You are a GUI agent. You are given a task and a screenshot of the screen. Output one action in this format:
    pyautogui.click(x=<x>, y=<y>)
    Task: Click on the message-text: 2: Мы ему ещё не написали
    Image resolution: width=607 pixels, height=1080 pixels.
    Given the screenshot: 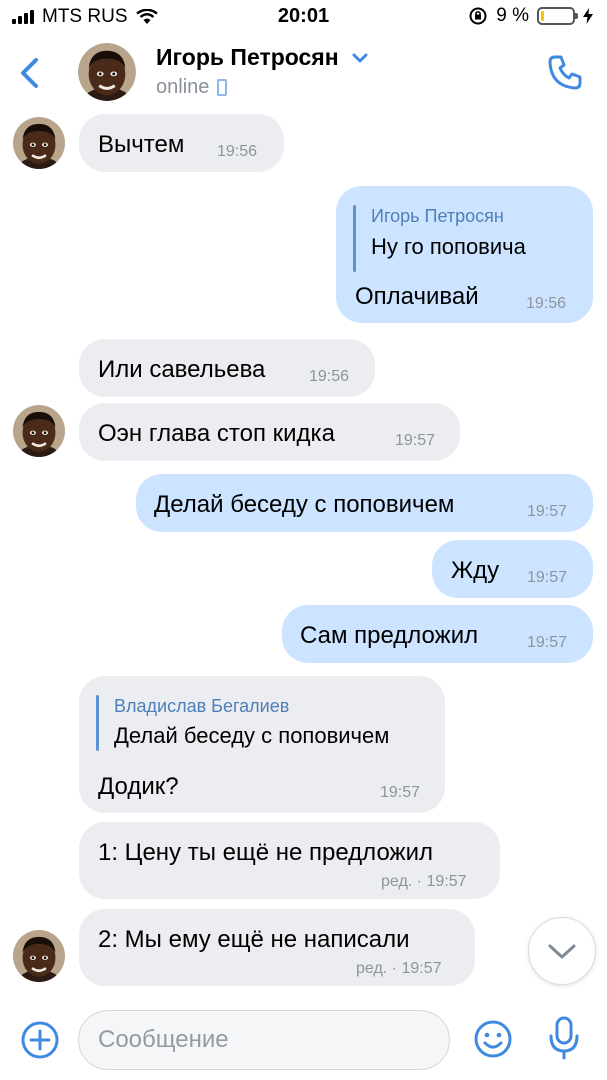 What is the action you would take?
    pyautogui.click(x=254, y=939)
    